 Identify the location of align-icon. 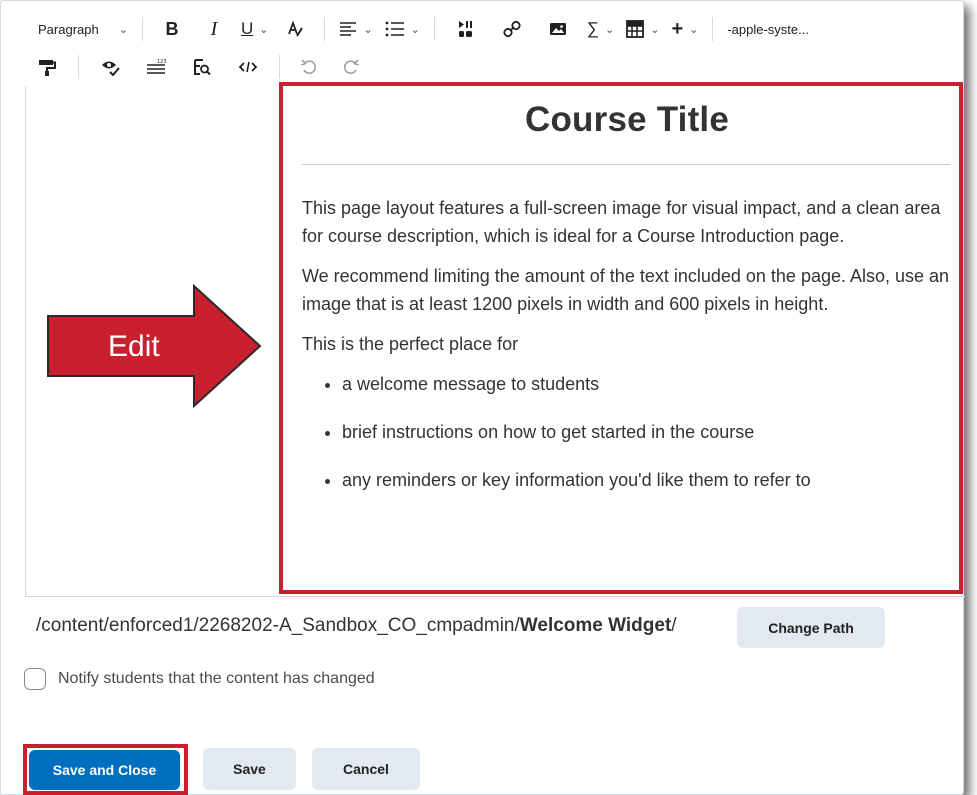
(348, 29).